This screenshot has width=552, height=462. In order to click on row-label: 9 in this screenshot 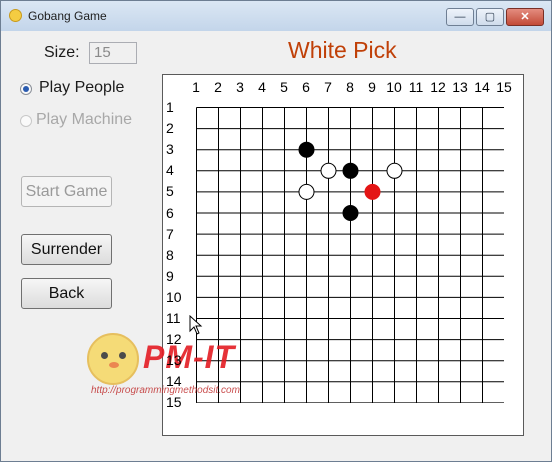, I will do `click(170, 275)`.